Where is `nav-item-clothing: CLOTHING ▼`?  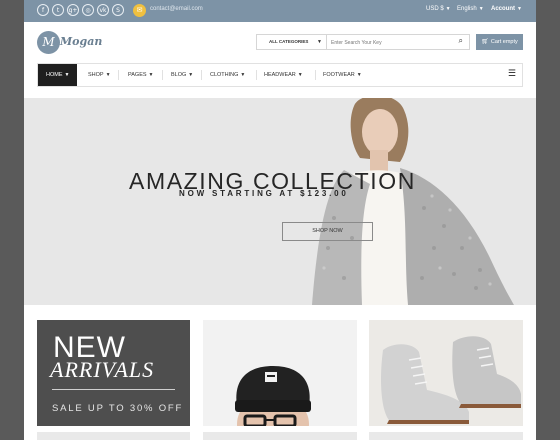 nav-item-clothing: CLOTHING ▼ is located at coordinates (227, 75).